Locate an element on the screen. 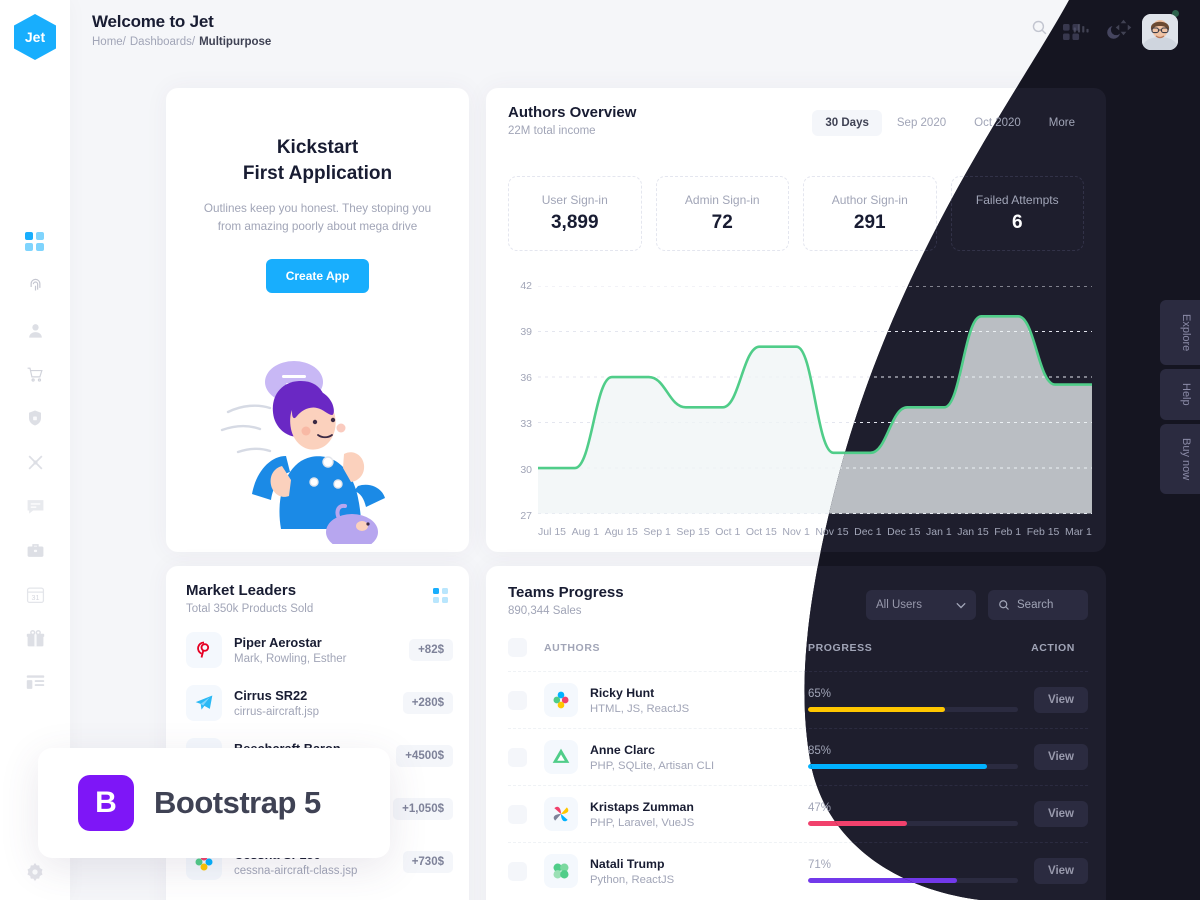  author-stack: HTML, JS, ReactJS is located at coordinates (640, 708).